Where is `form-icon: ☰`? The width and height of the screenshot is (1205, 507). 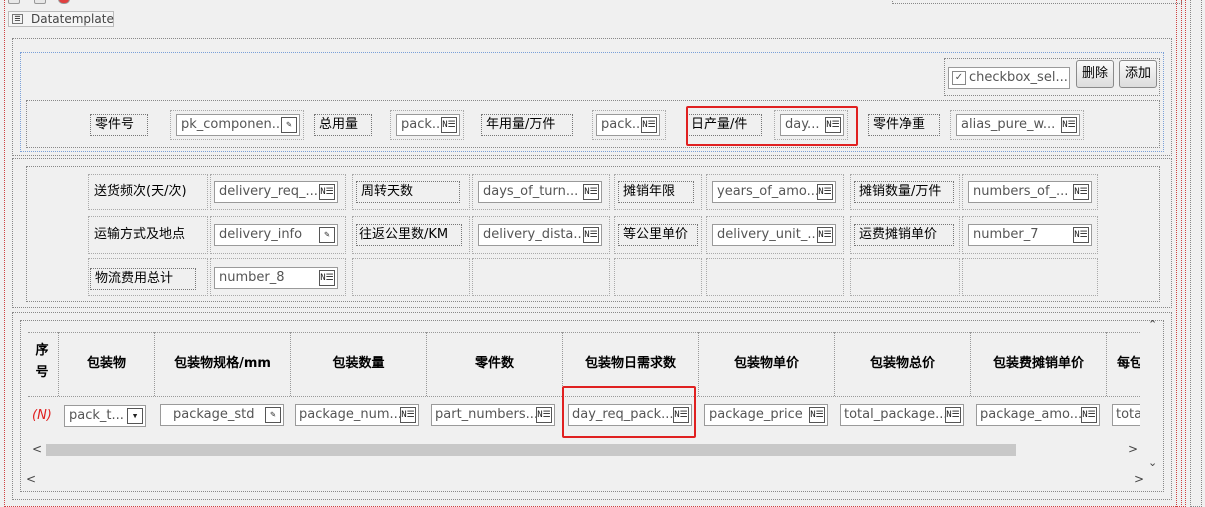
form-icon: ☰ is located at coordinates (17, 19).